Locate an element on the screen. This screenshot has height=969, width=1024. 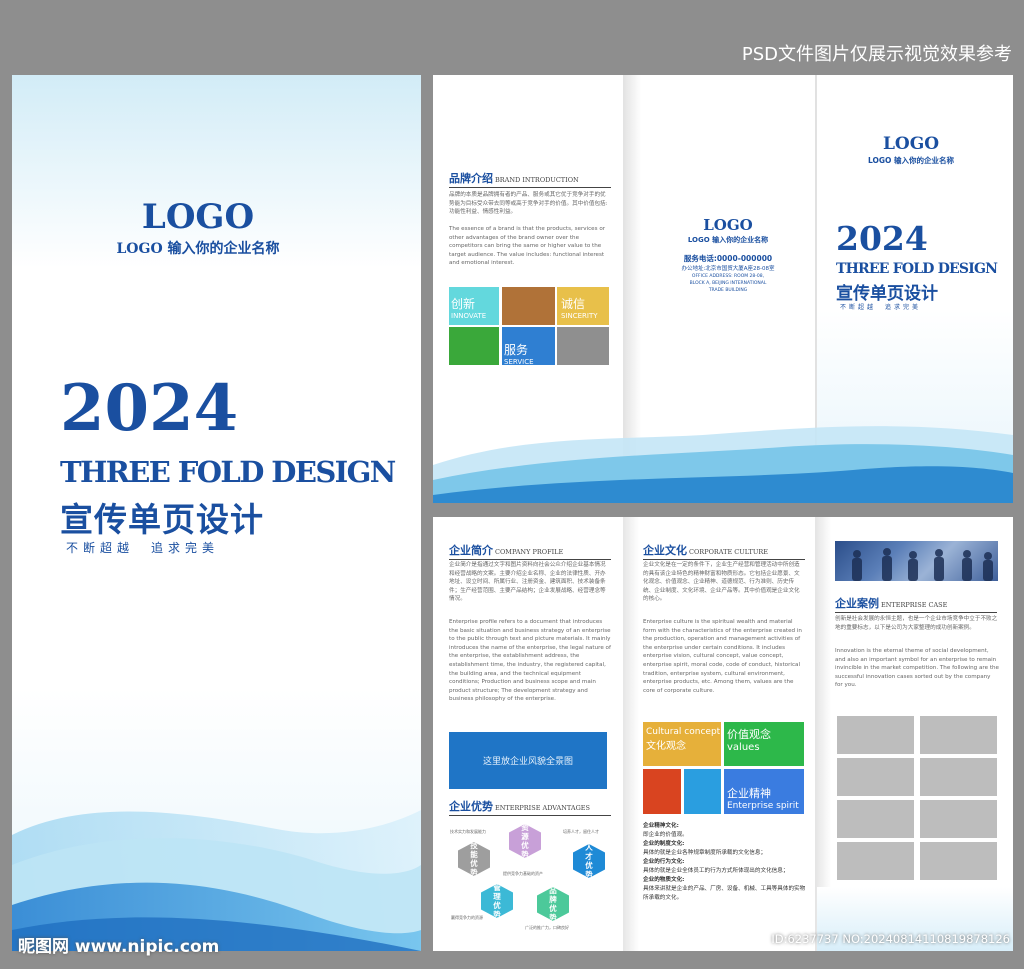
hex-brand: 品牌优势 is located at coordinates (553, 904).